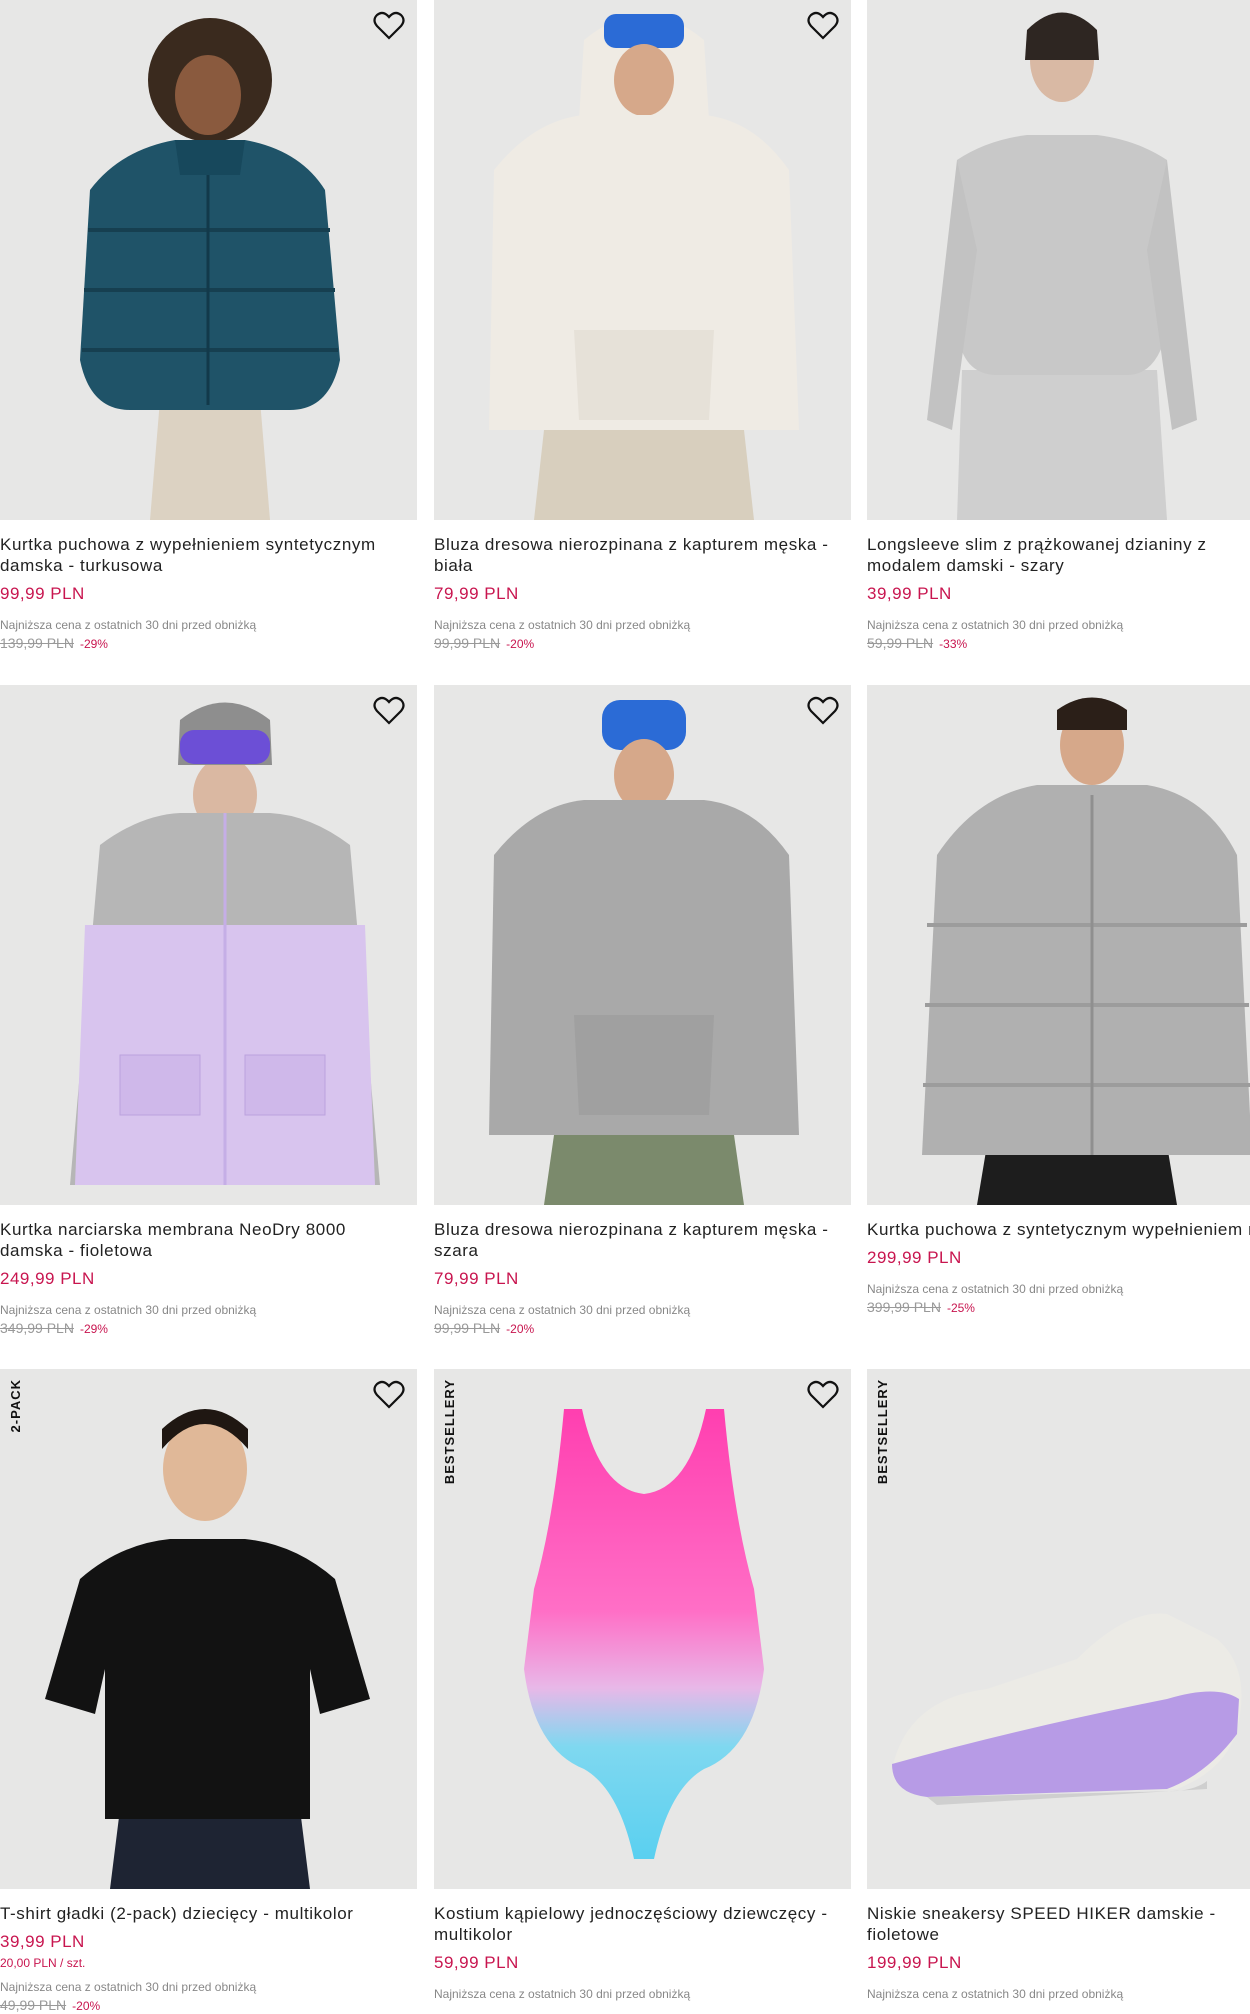  I want to click on product-photo-tshirt-black, so click(208, 1629).